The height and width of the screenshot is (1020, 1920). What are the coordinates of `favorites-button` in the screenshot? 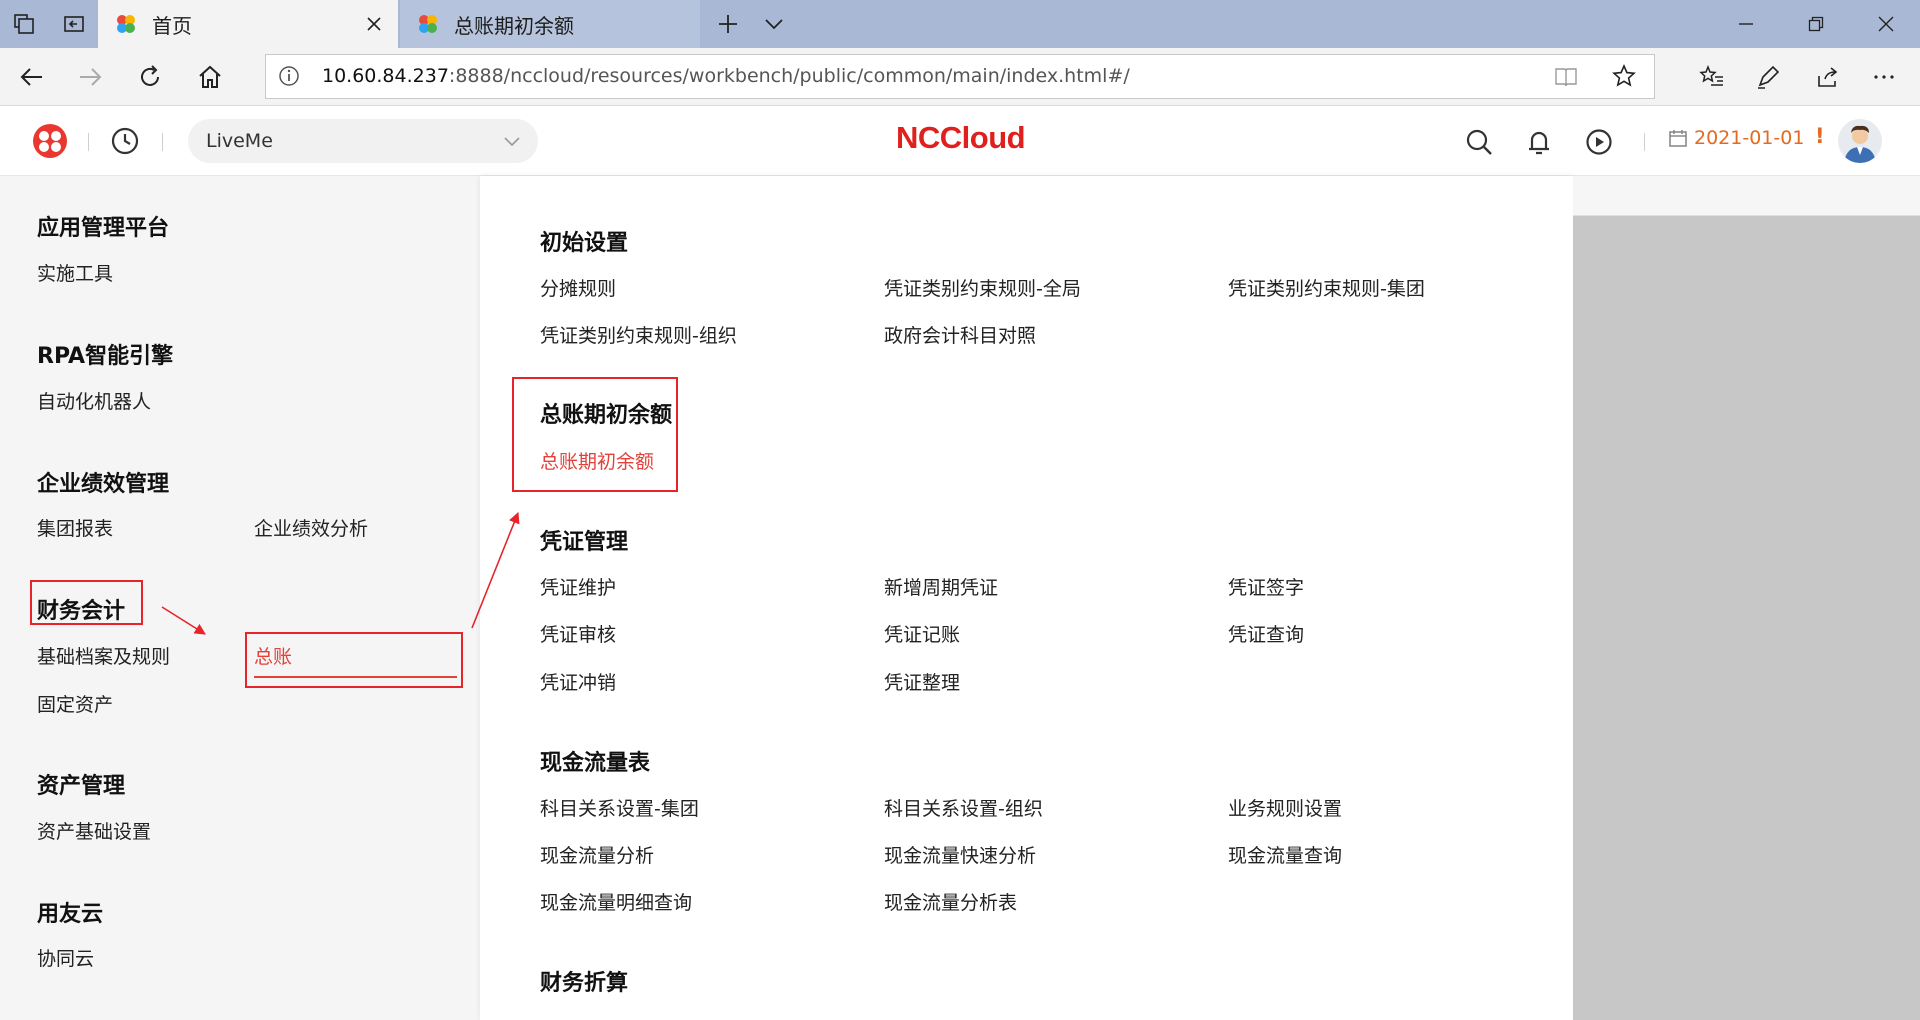 It's located at (1712, 77).